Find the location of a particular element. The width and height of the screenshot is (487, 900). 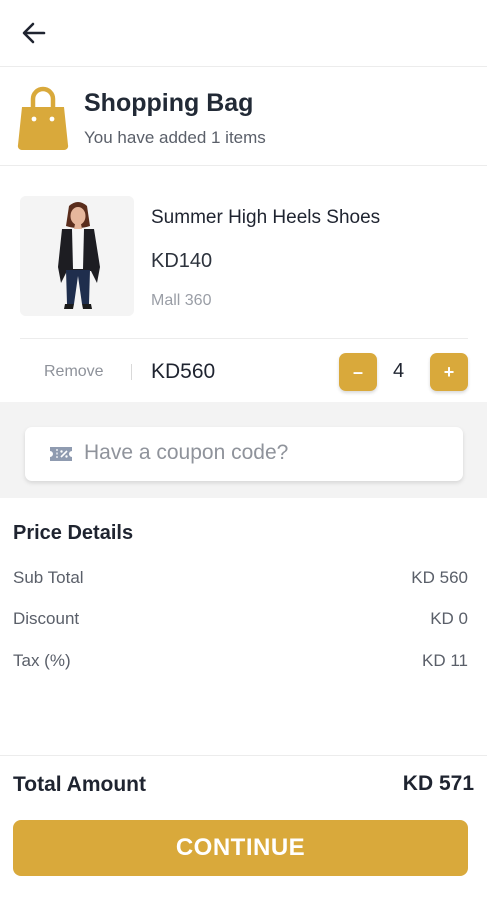

coupon-section: Have a coupon code? is located at coordinates (243, 450).